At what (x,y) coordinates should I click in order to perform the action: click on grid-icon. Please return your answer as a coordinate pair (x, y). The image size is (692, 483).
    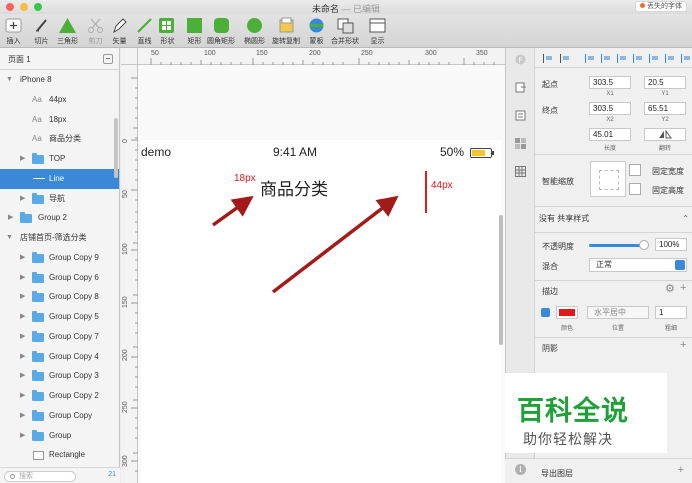
    Looking at the image, I should click on (520, 171).